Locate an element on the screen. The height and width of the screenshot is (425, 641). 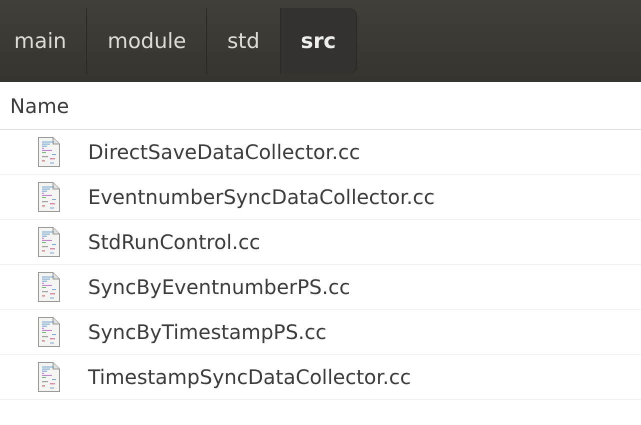
breadcrumb-button: module is located at coordinates (147, 41).